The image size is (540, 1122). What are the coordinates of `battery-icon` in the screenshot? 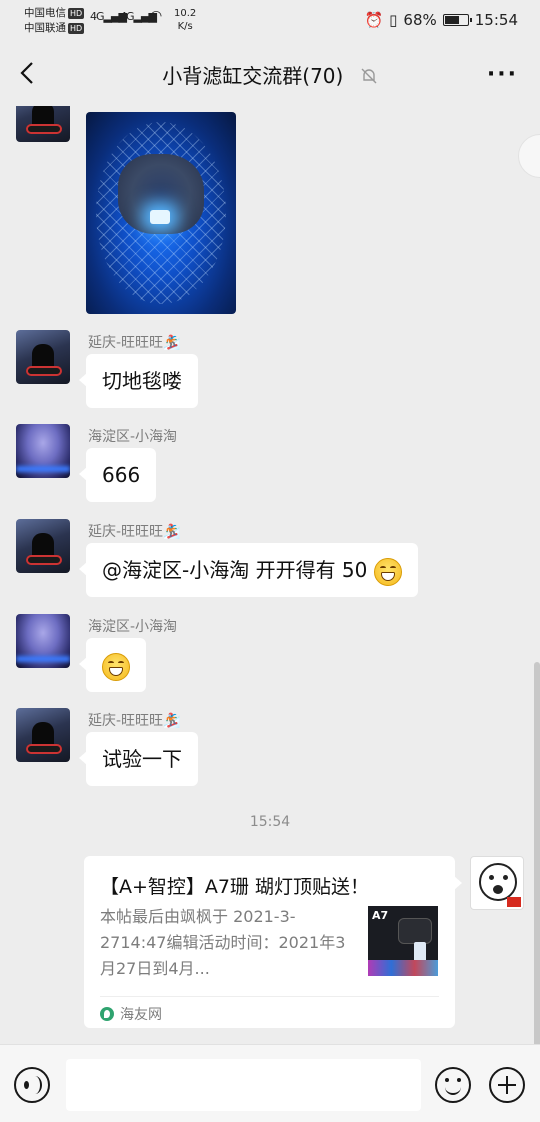 It's located at (457, 20).